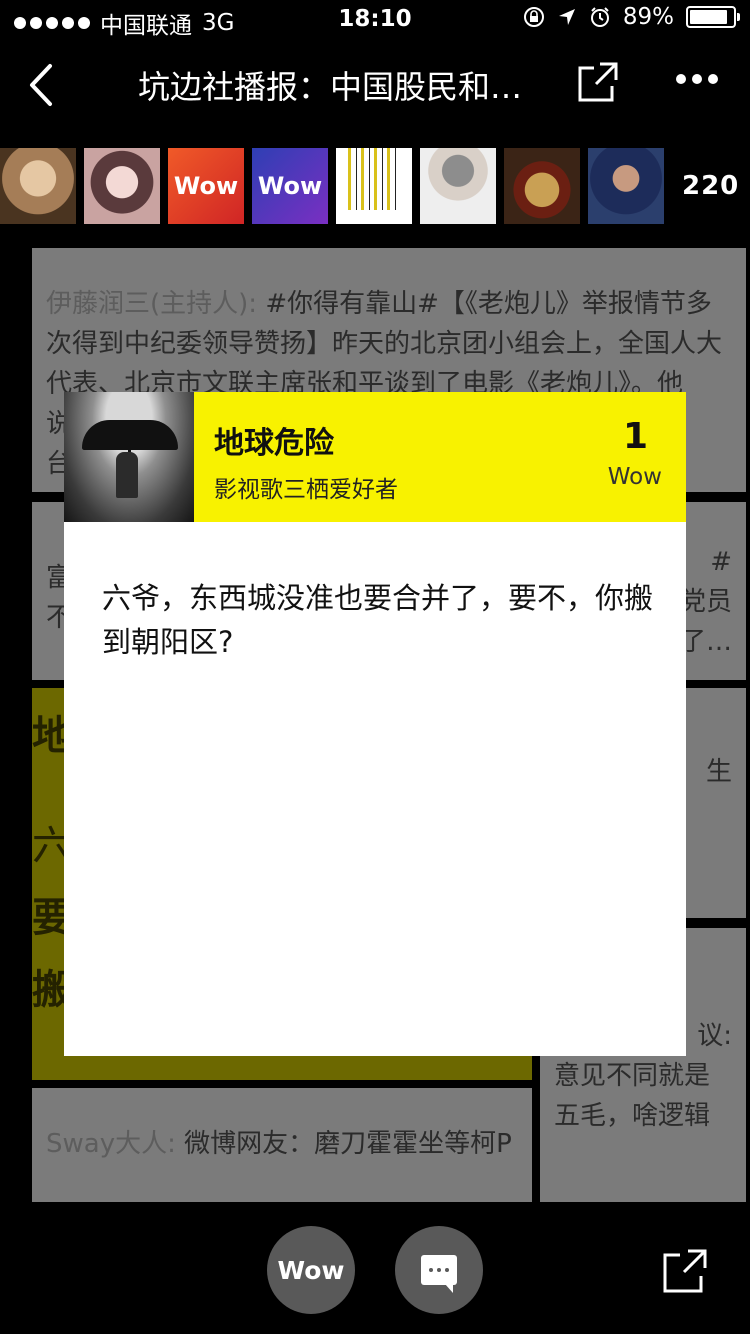 Image resolution: width=750 pixels, height=1334 pixels. What do you see at coordinates (129, 457) in the screenshot?
I see `user-avatar` at bounding box center [129, 457].